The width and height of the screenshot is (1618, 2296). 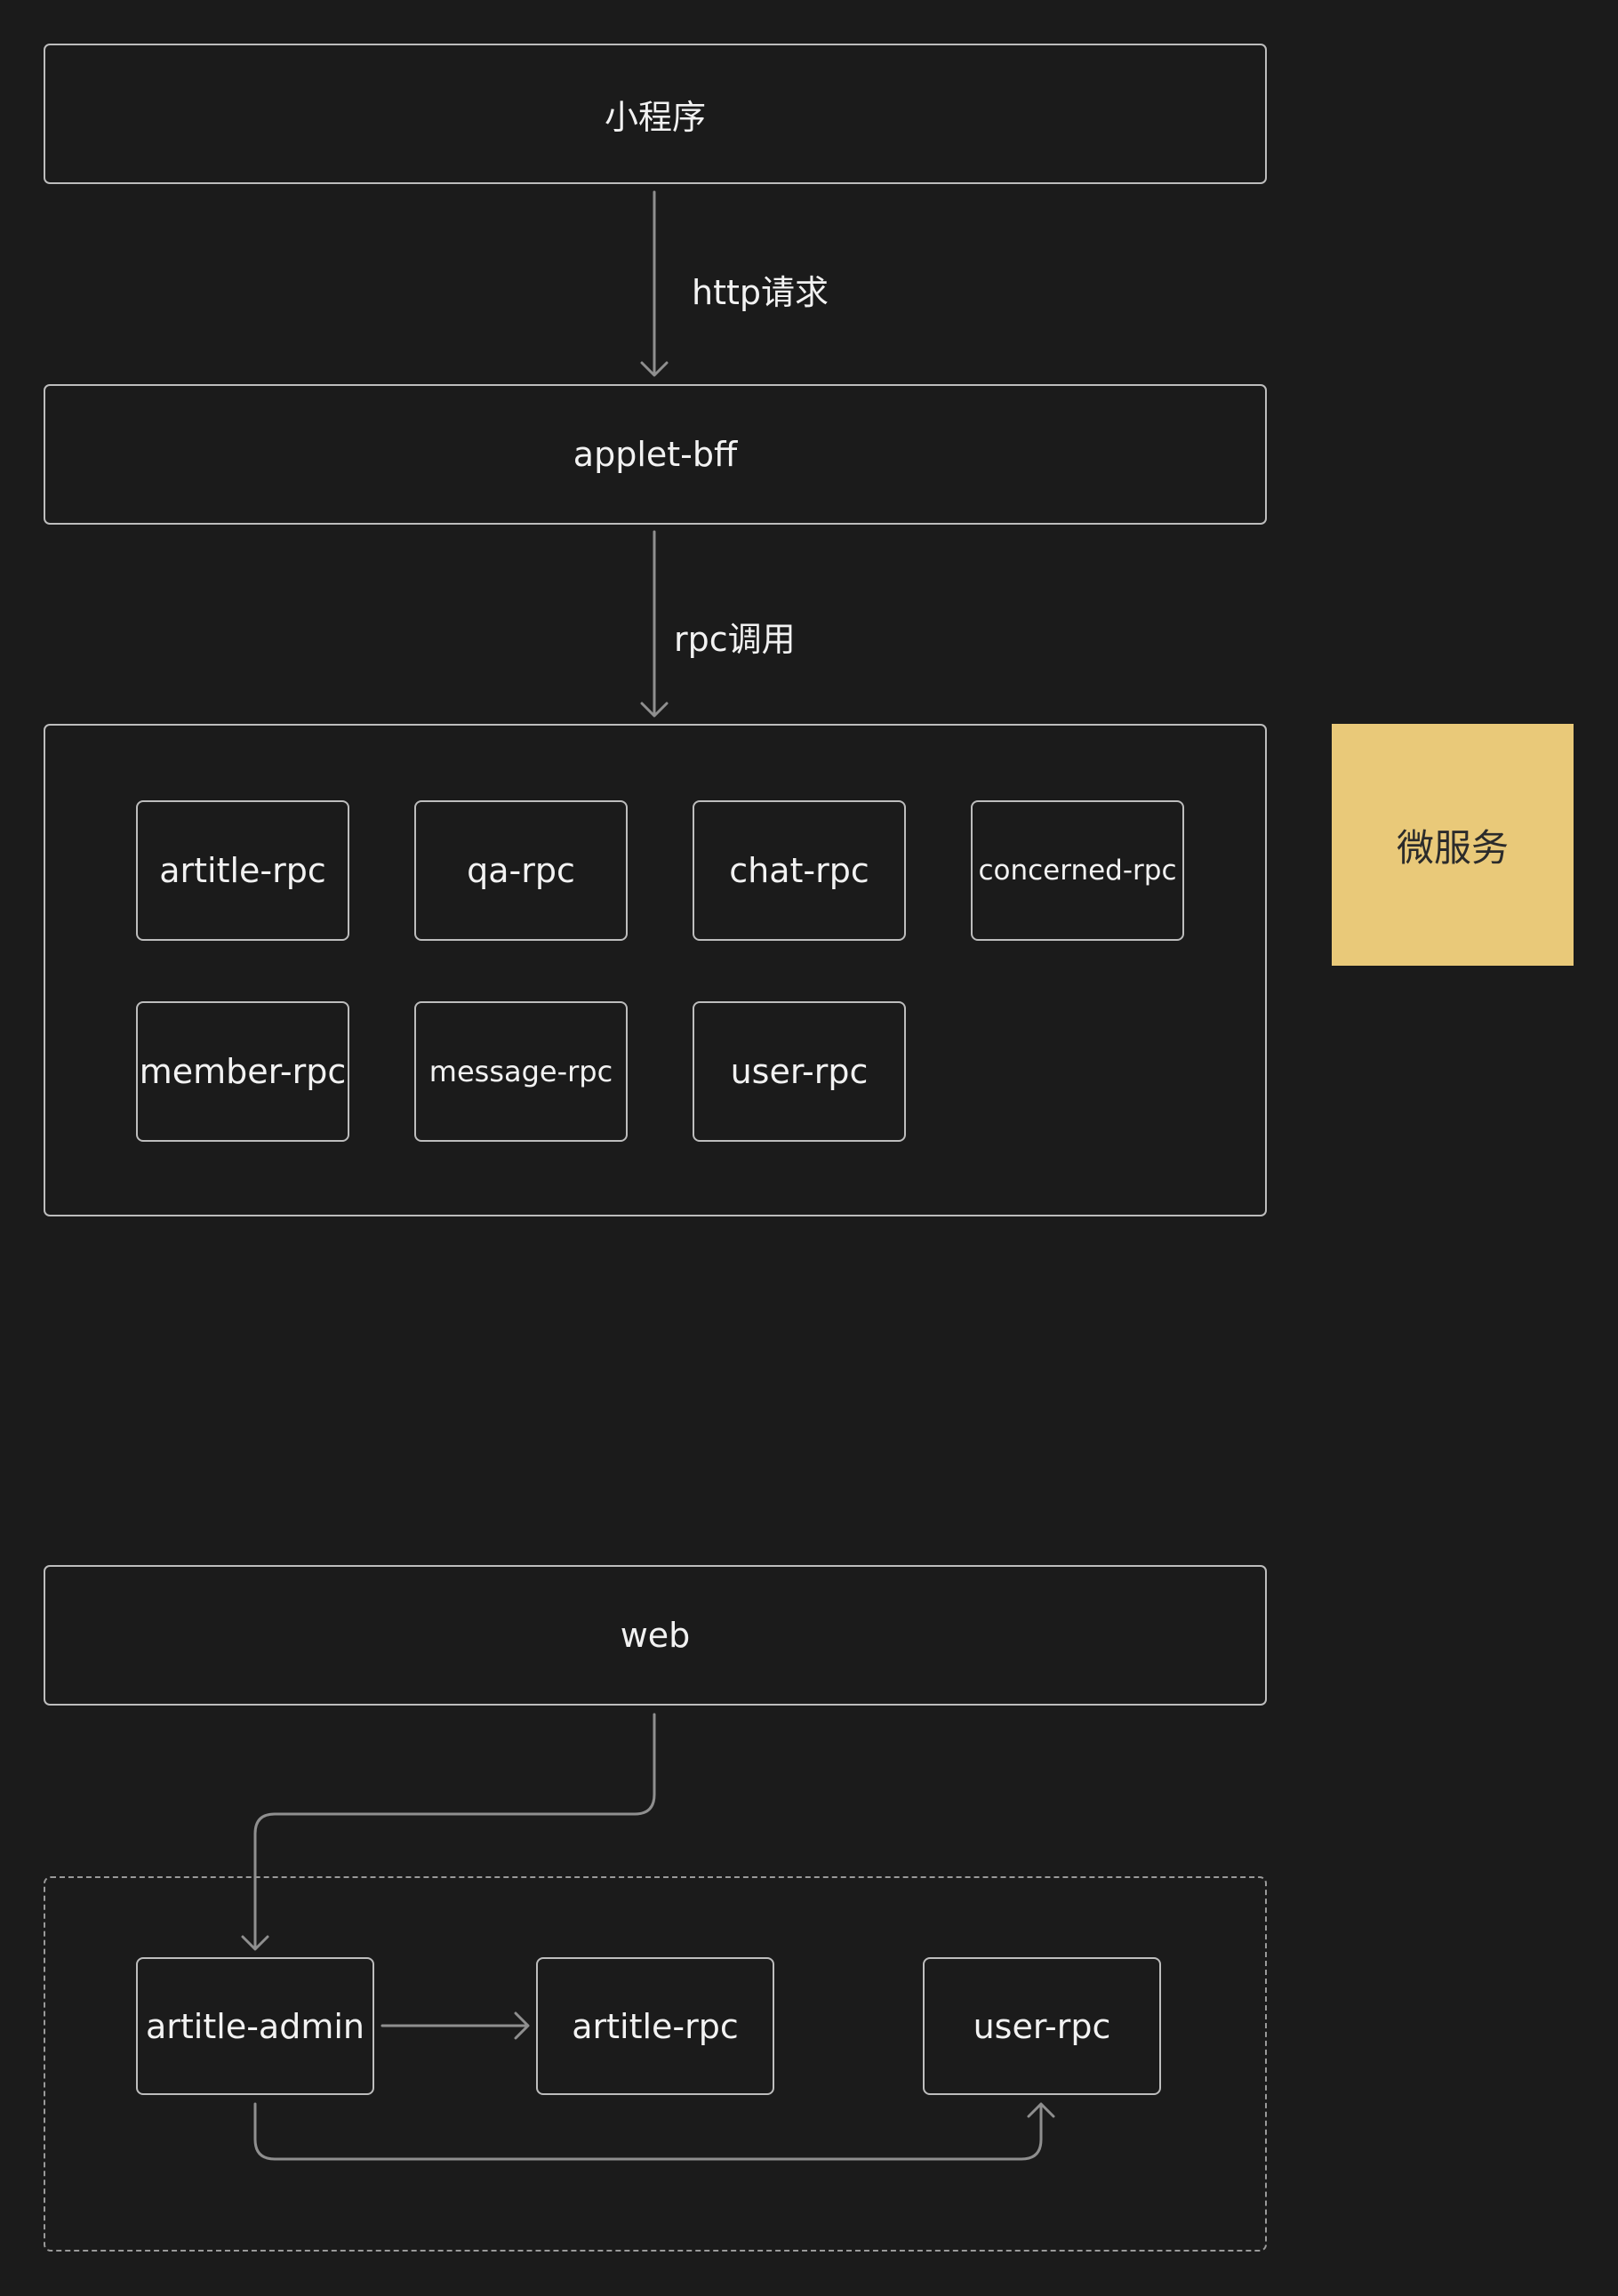 I want to click on admin-box-artitle-admin: artitle-admin, so click(x=255, y=2026).